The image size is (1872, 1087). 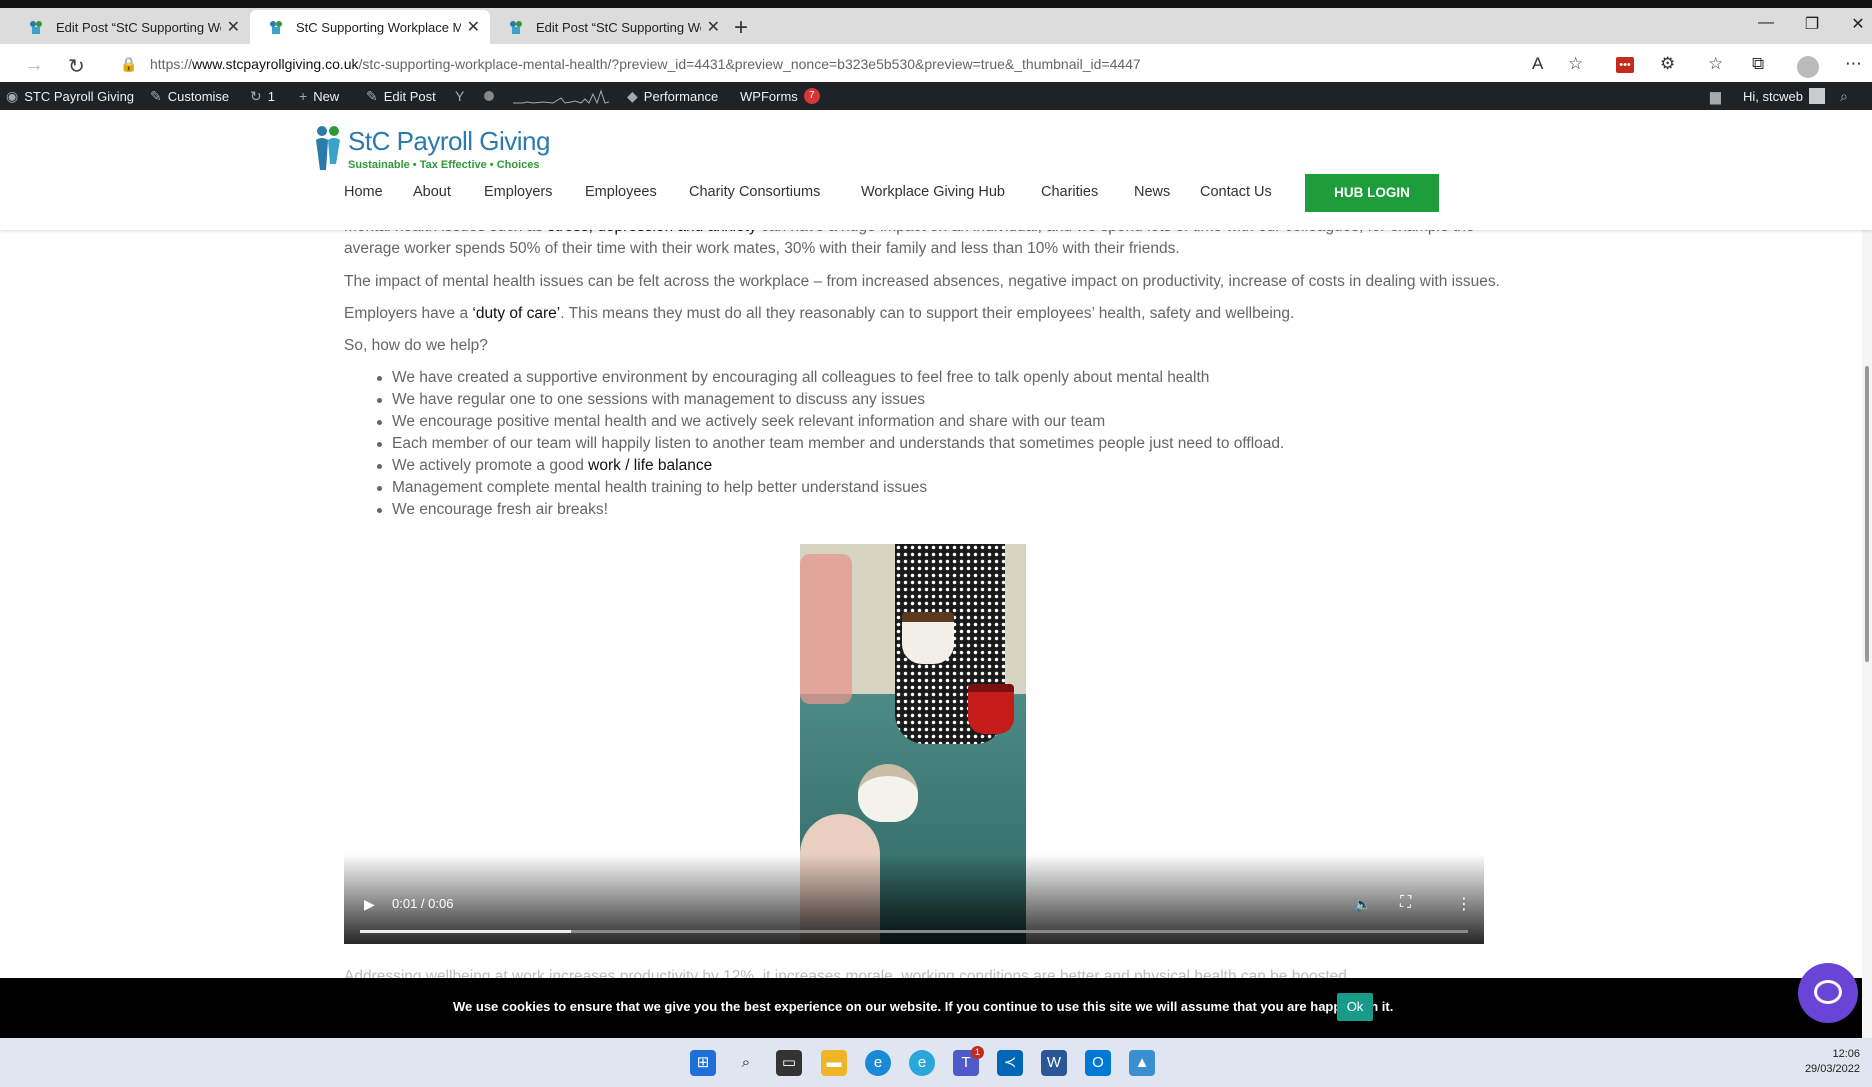 I want to click on wp-new: + New, so click(x=319, y=96).